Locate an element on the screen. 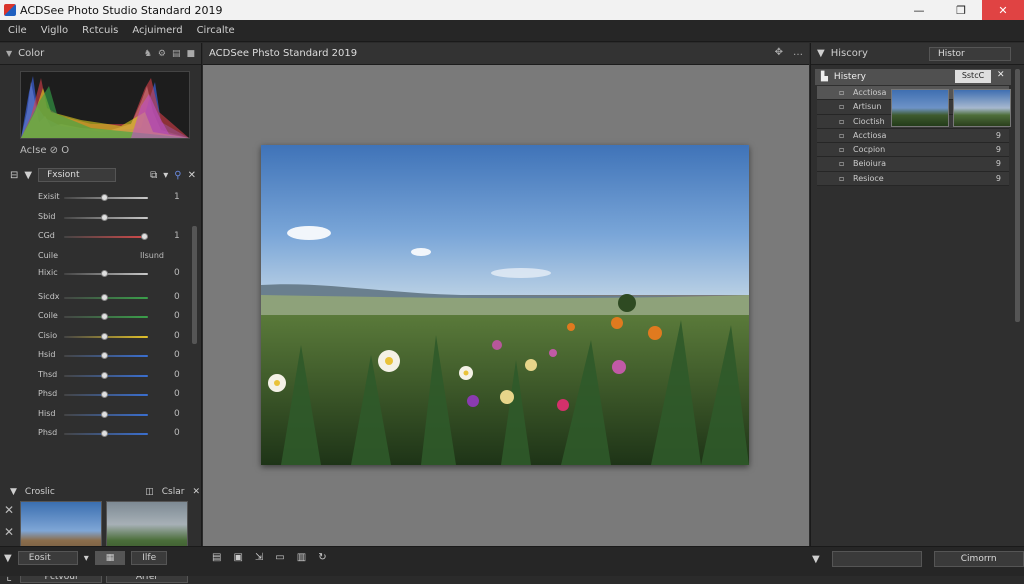 This screenshot has width=1024, height=584. window-controls: — ❐ ✕ is located at coordinates (961, 10).